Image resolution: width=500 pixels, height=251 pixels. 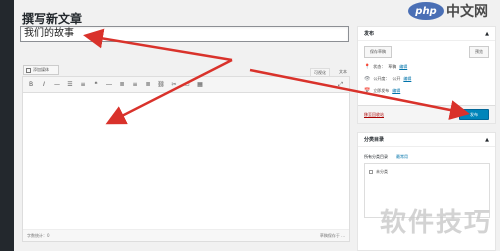 What do you see at coordinates (382, 171) in the screenshot?
I see `category-label: 未分类` at bounding box center [382, 171].